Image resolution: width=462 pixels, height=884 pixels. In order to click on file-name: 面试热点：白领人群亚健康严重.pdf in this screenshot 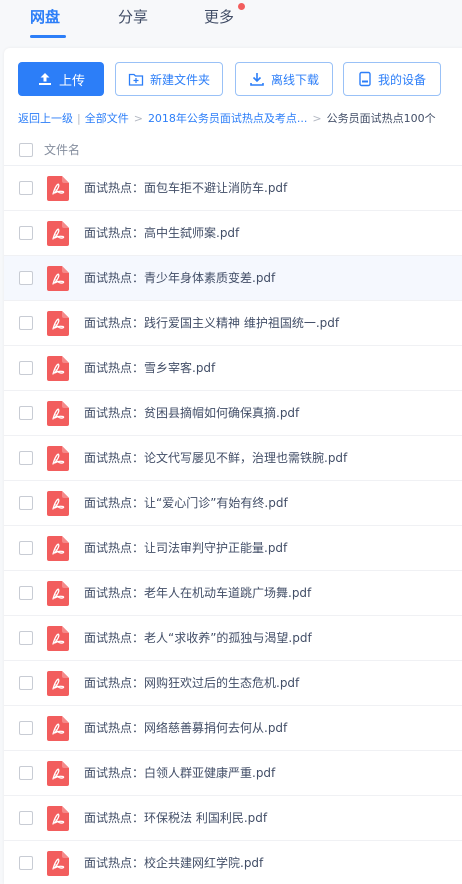, I will do `click(180, 773)`.